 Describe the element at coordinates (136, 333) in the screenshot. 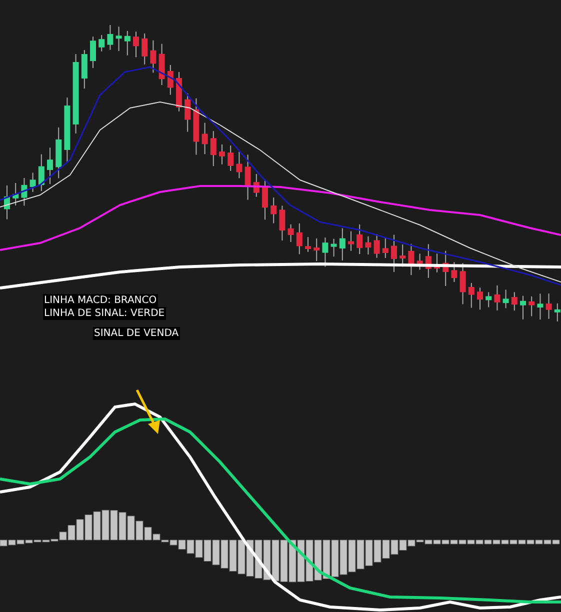

I see `signal-label: SINAL DE VENDA` at that location.